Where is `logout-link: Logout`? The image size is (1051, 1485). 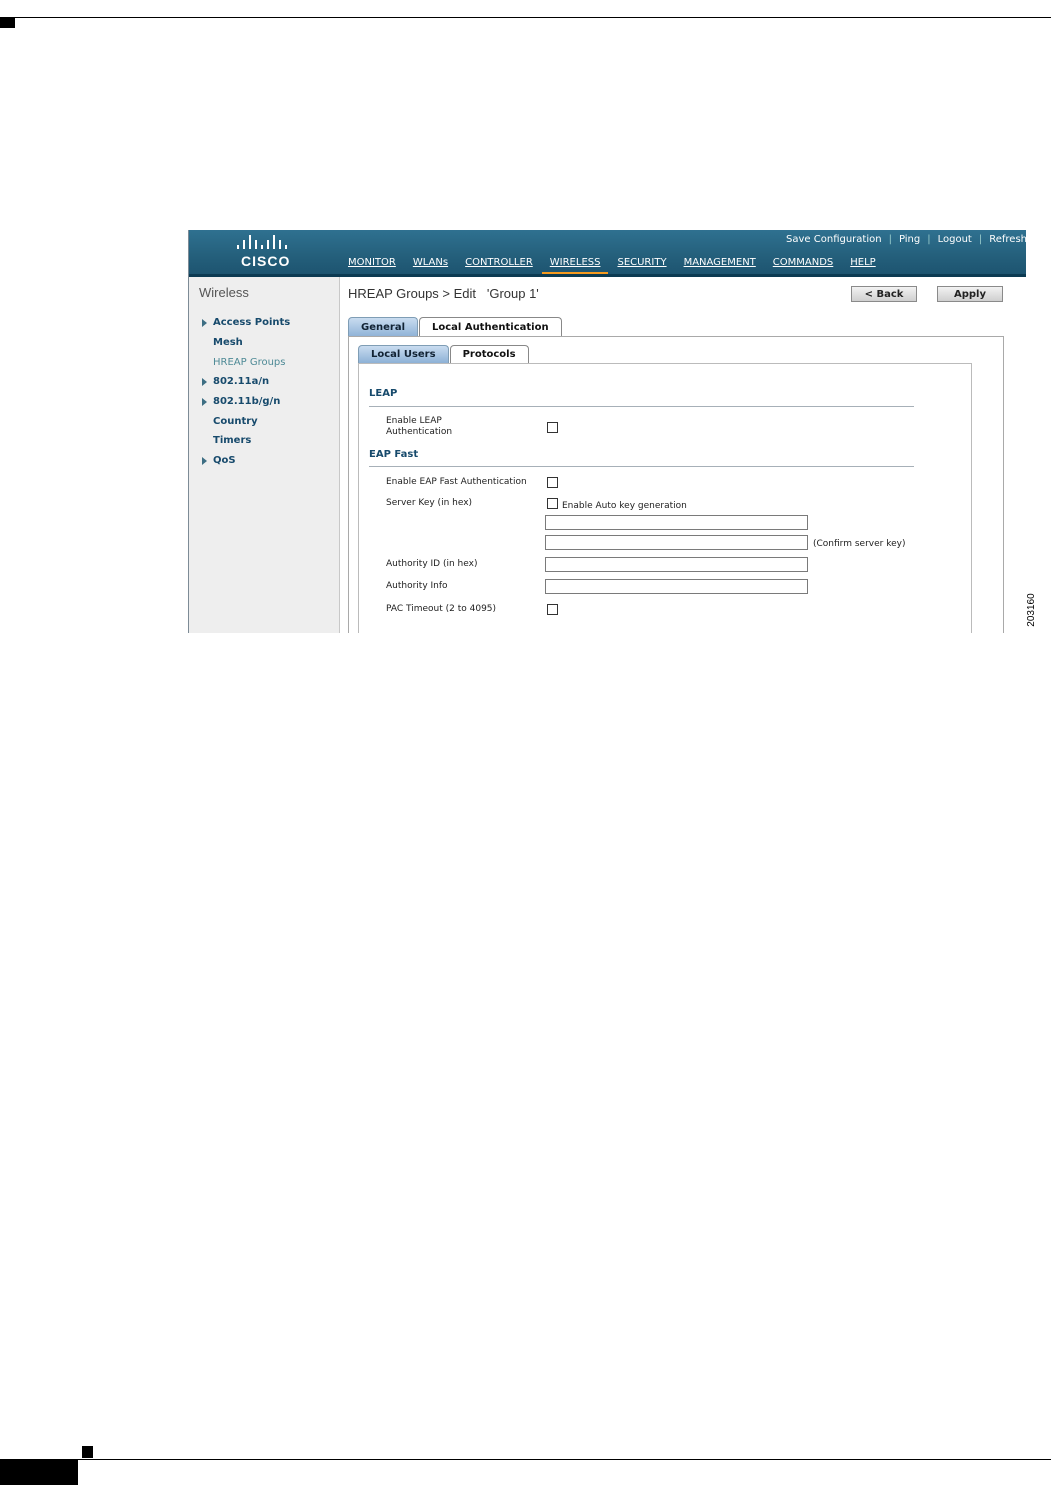
logout-link: Logout is located at coordinates (955, 239).